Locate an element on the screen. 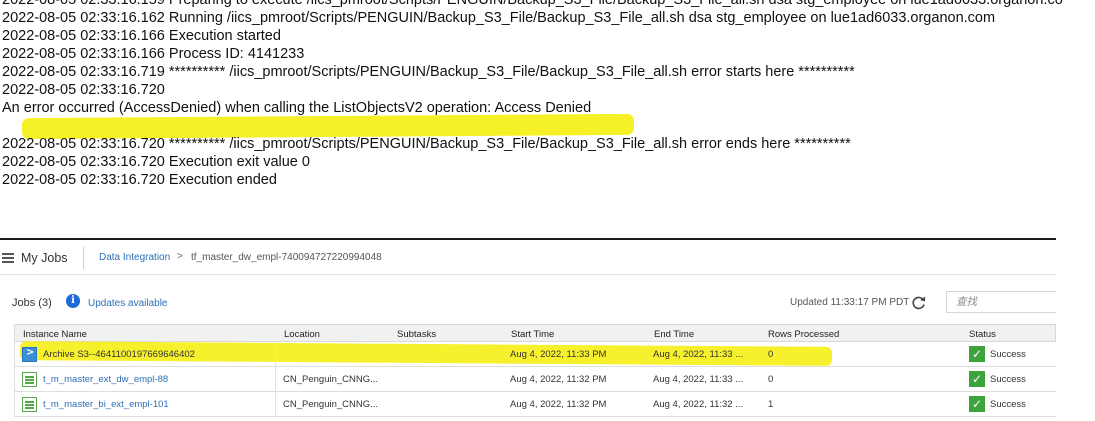  column-header-rows-processed: Rows Processed is located at coordinates (803, 334).